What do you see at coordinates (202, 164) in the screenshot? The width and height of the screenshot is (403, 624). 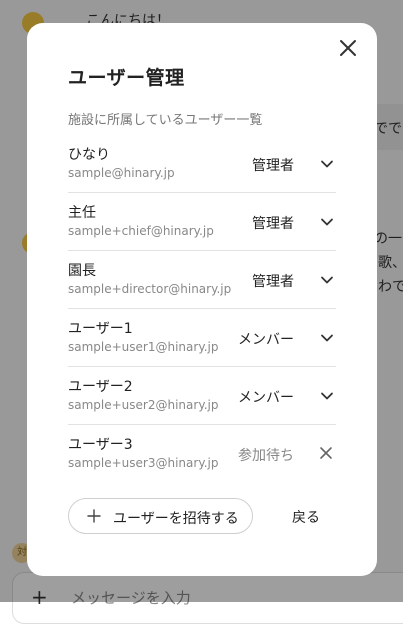 I see `user-row: ひなり sample@hinary.jp 管理者` at bounding box center [202, 164].